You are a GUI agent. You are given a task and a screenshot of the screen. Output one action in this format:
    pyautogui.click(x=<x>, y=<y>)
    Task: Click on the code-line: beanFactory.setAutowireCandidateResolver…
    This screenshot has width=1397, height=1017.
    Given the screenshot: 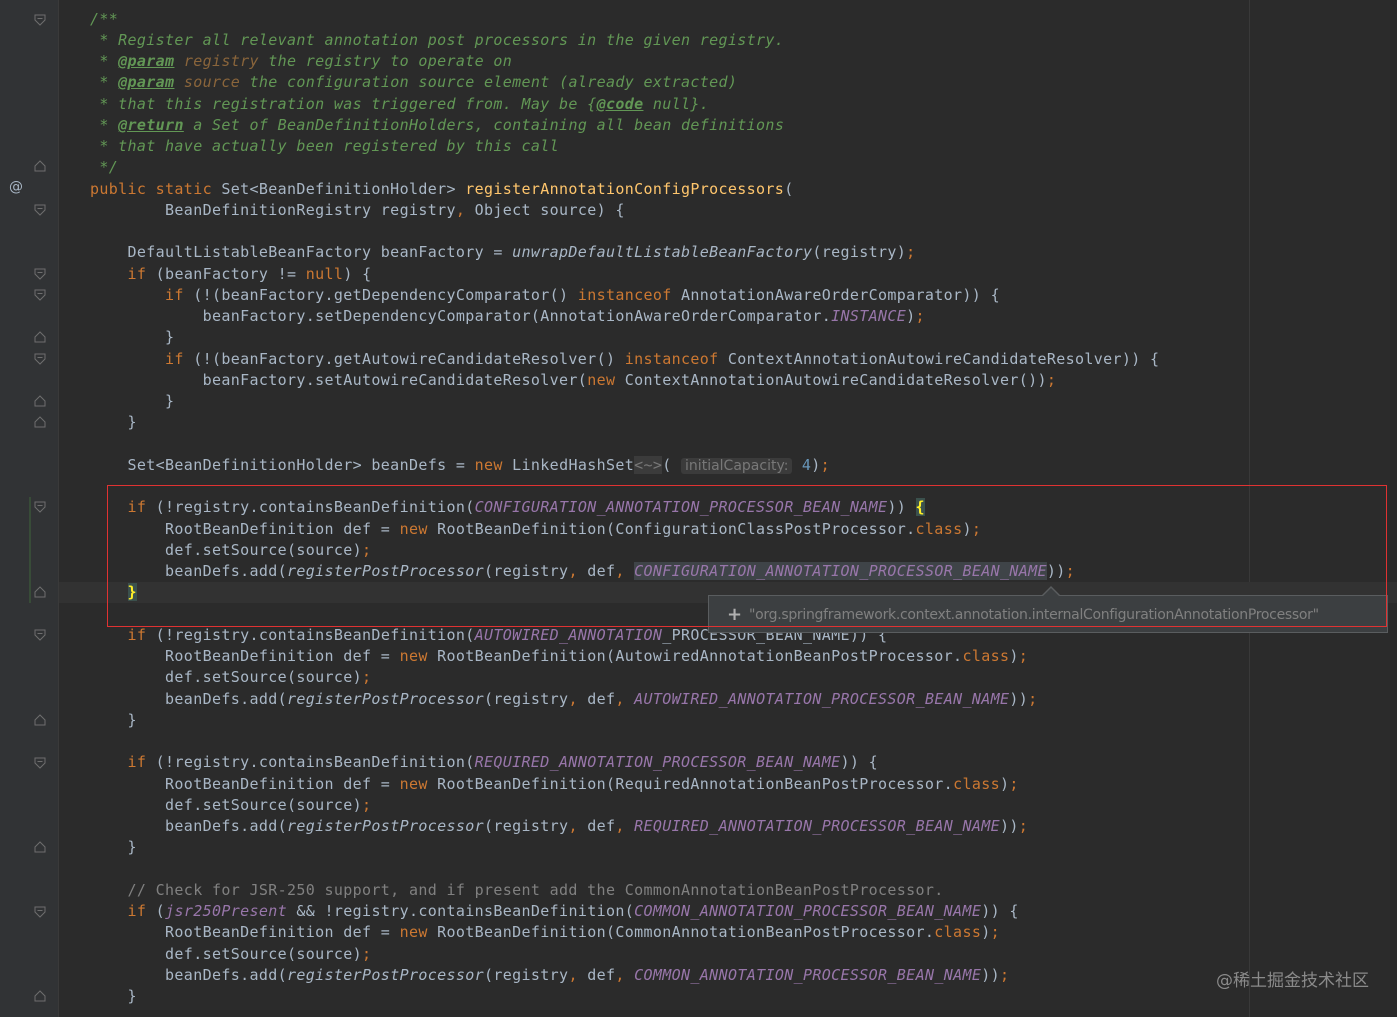 What is the action you would take?
    pyautogui.click(x=573, y=380)
    